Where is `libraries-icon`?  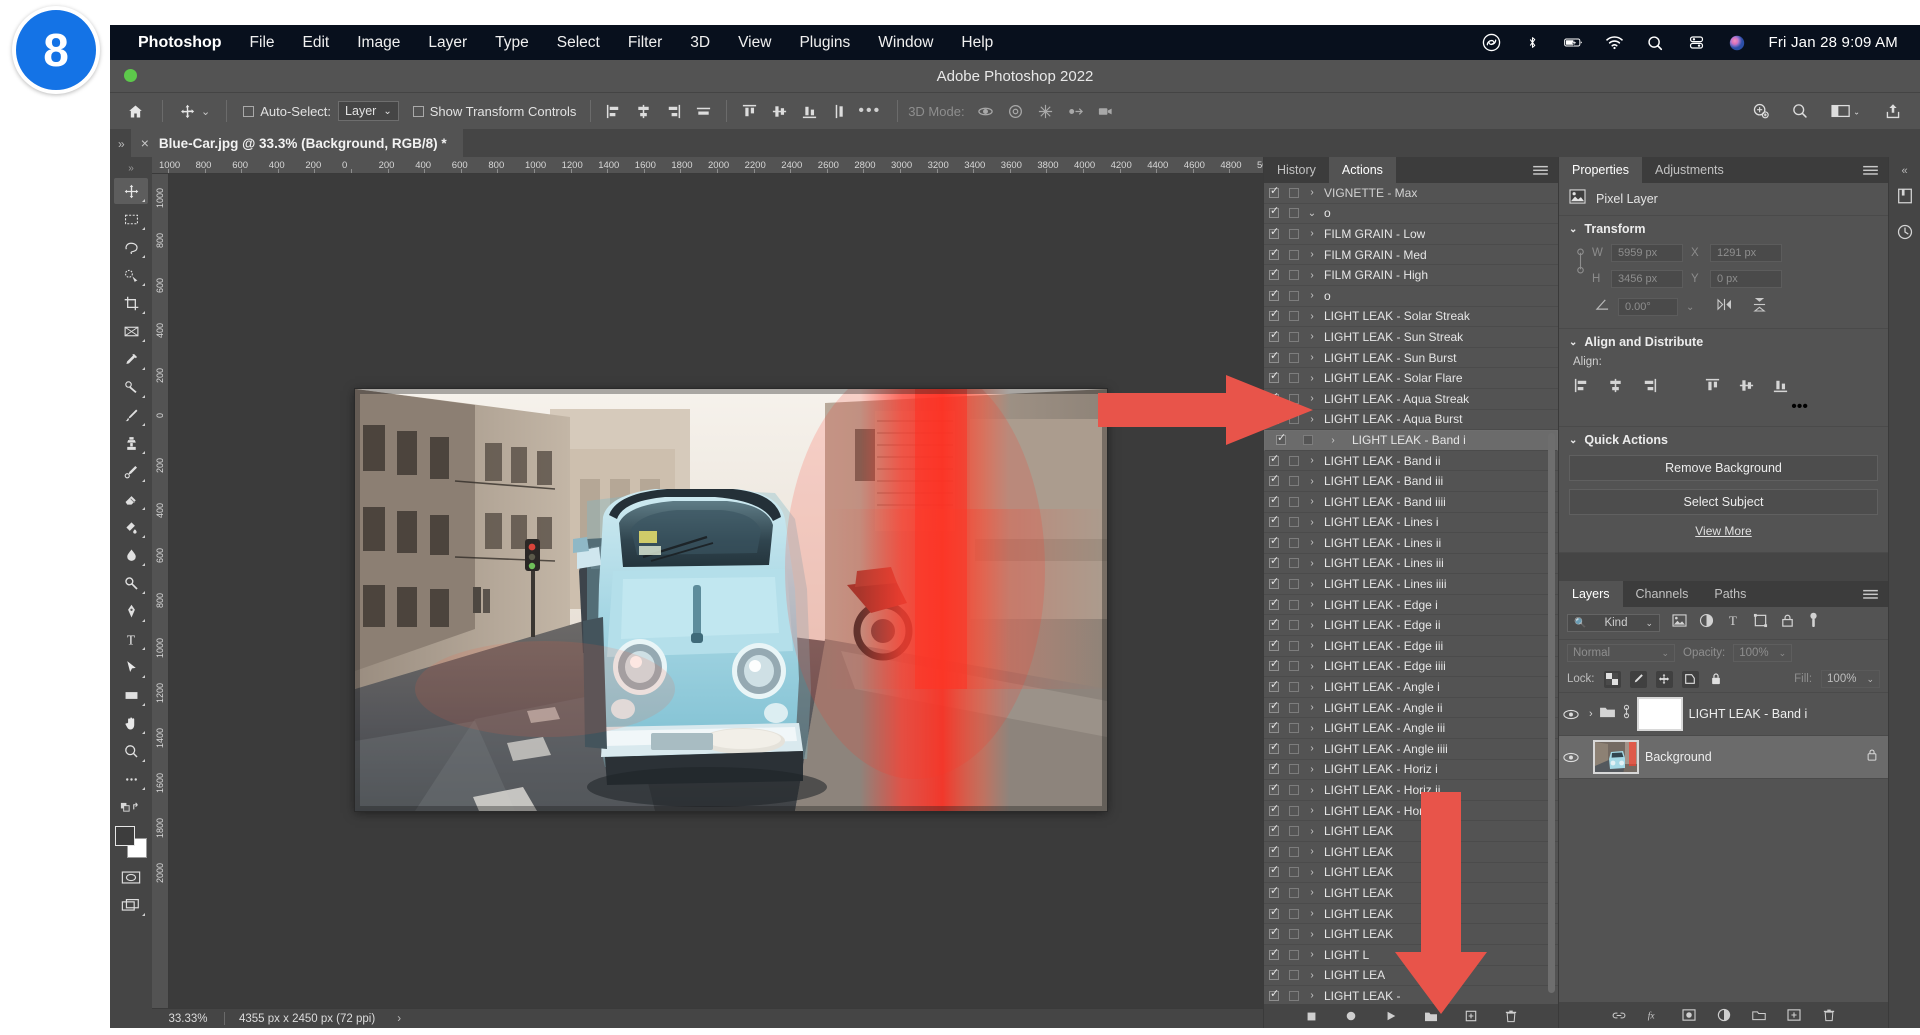
libraries-icon is located at coordinates (1905, 196).